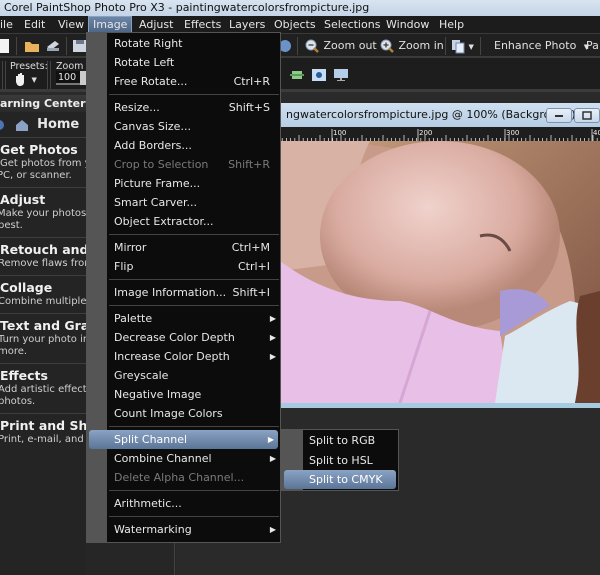 The image size is (600, 575). I want to click on lc-item-title: Get Photos, so click(39, 149).